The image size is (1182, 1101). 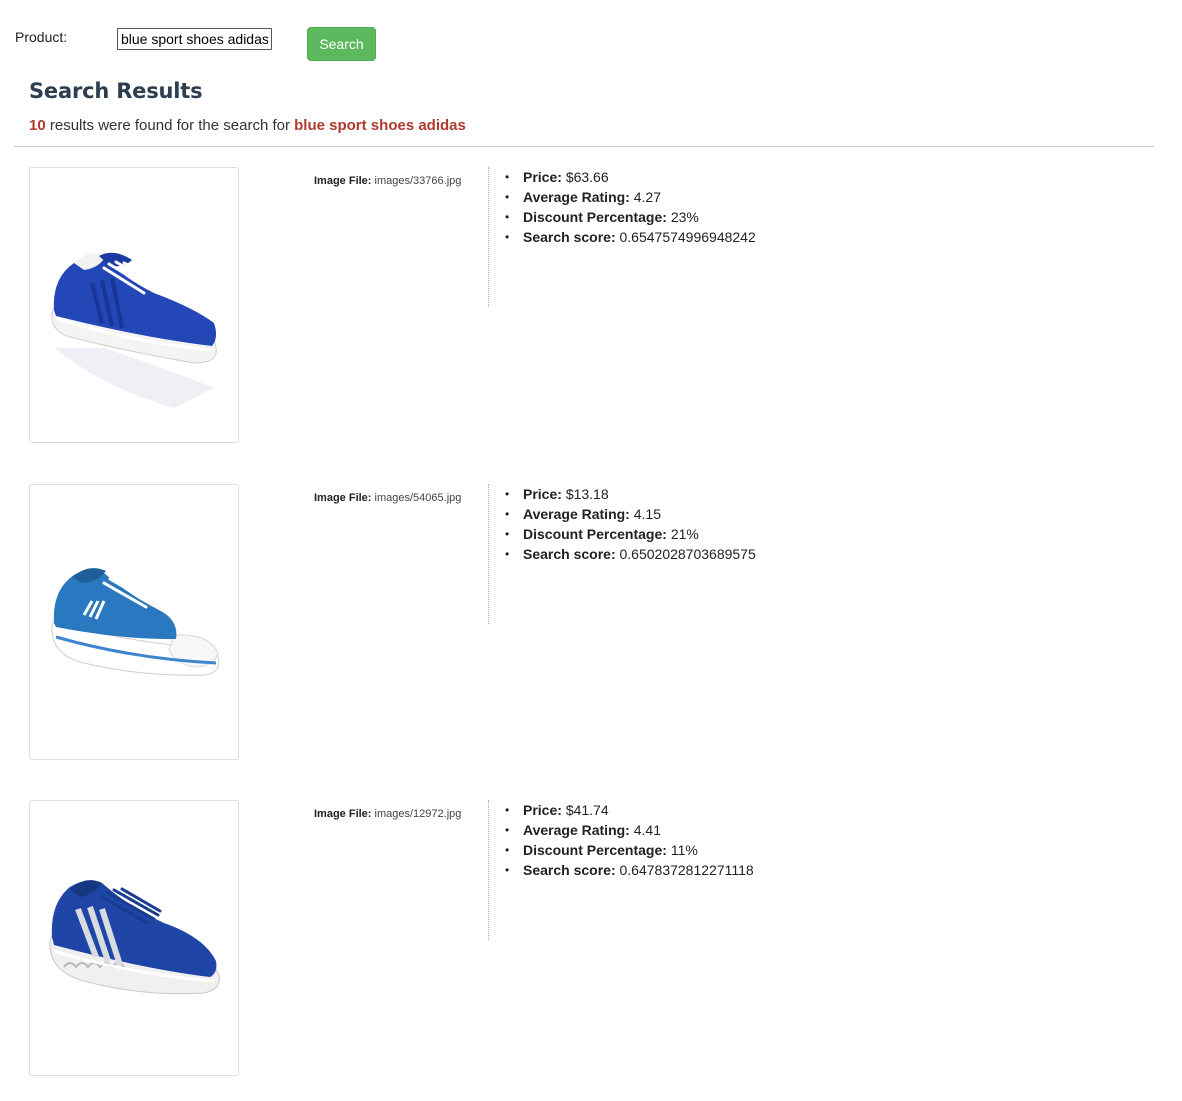 I want to click on price-item: • Price: $13.18, so click(x=630, y=495).